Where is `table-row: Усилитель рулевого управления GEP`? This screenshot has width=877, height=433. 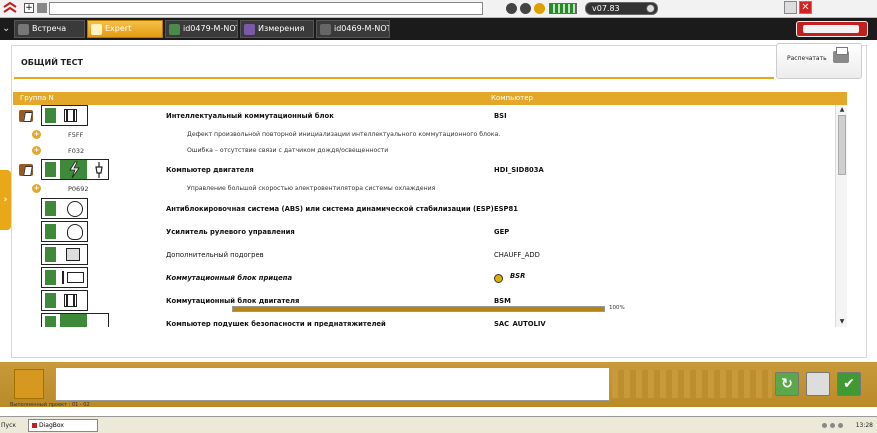 table-row: Усилитель рулевого управления GEP is located at coordinates (424, 231).